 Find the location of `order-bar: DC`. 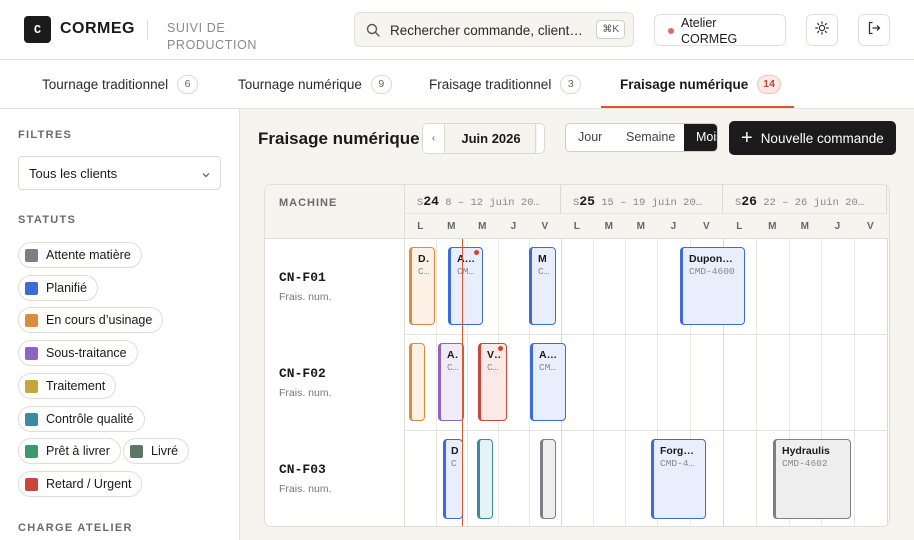

order-bar: DC is located at coordinates (453, 479).